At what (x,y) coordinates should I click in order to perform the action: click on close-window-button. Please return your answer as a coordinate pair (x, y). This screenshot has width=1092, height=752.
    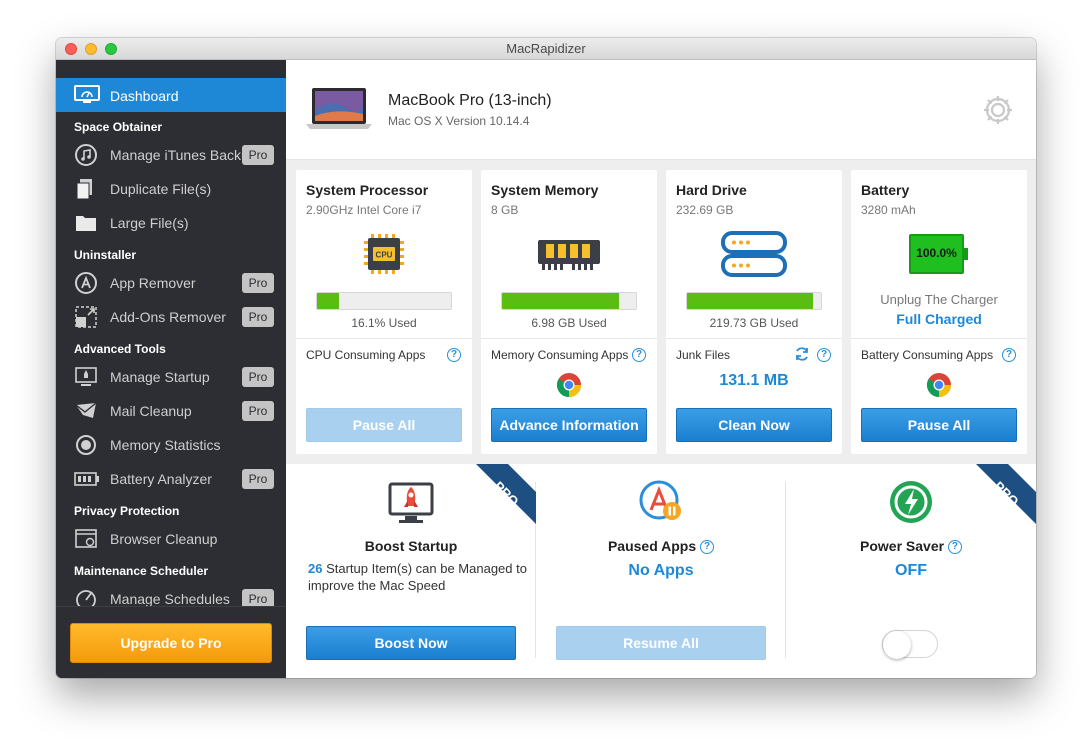
    Looking at the image, I should click on (71, 49).